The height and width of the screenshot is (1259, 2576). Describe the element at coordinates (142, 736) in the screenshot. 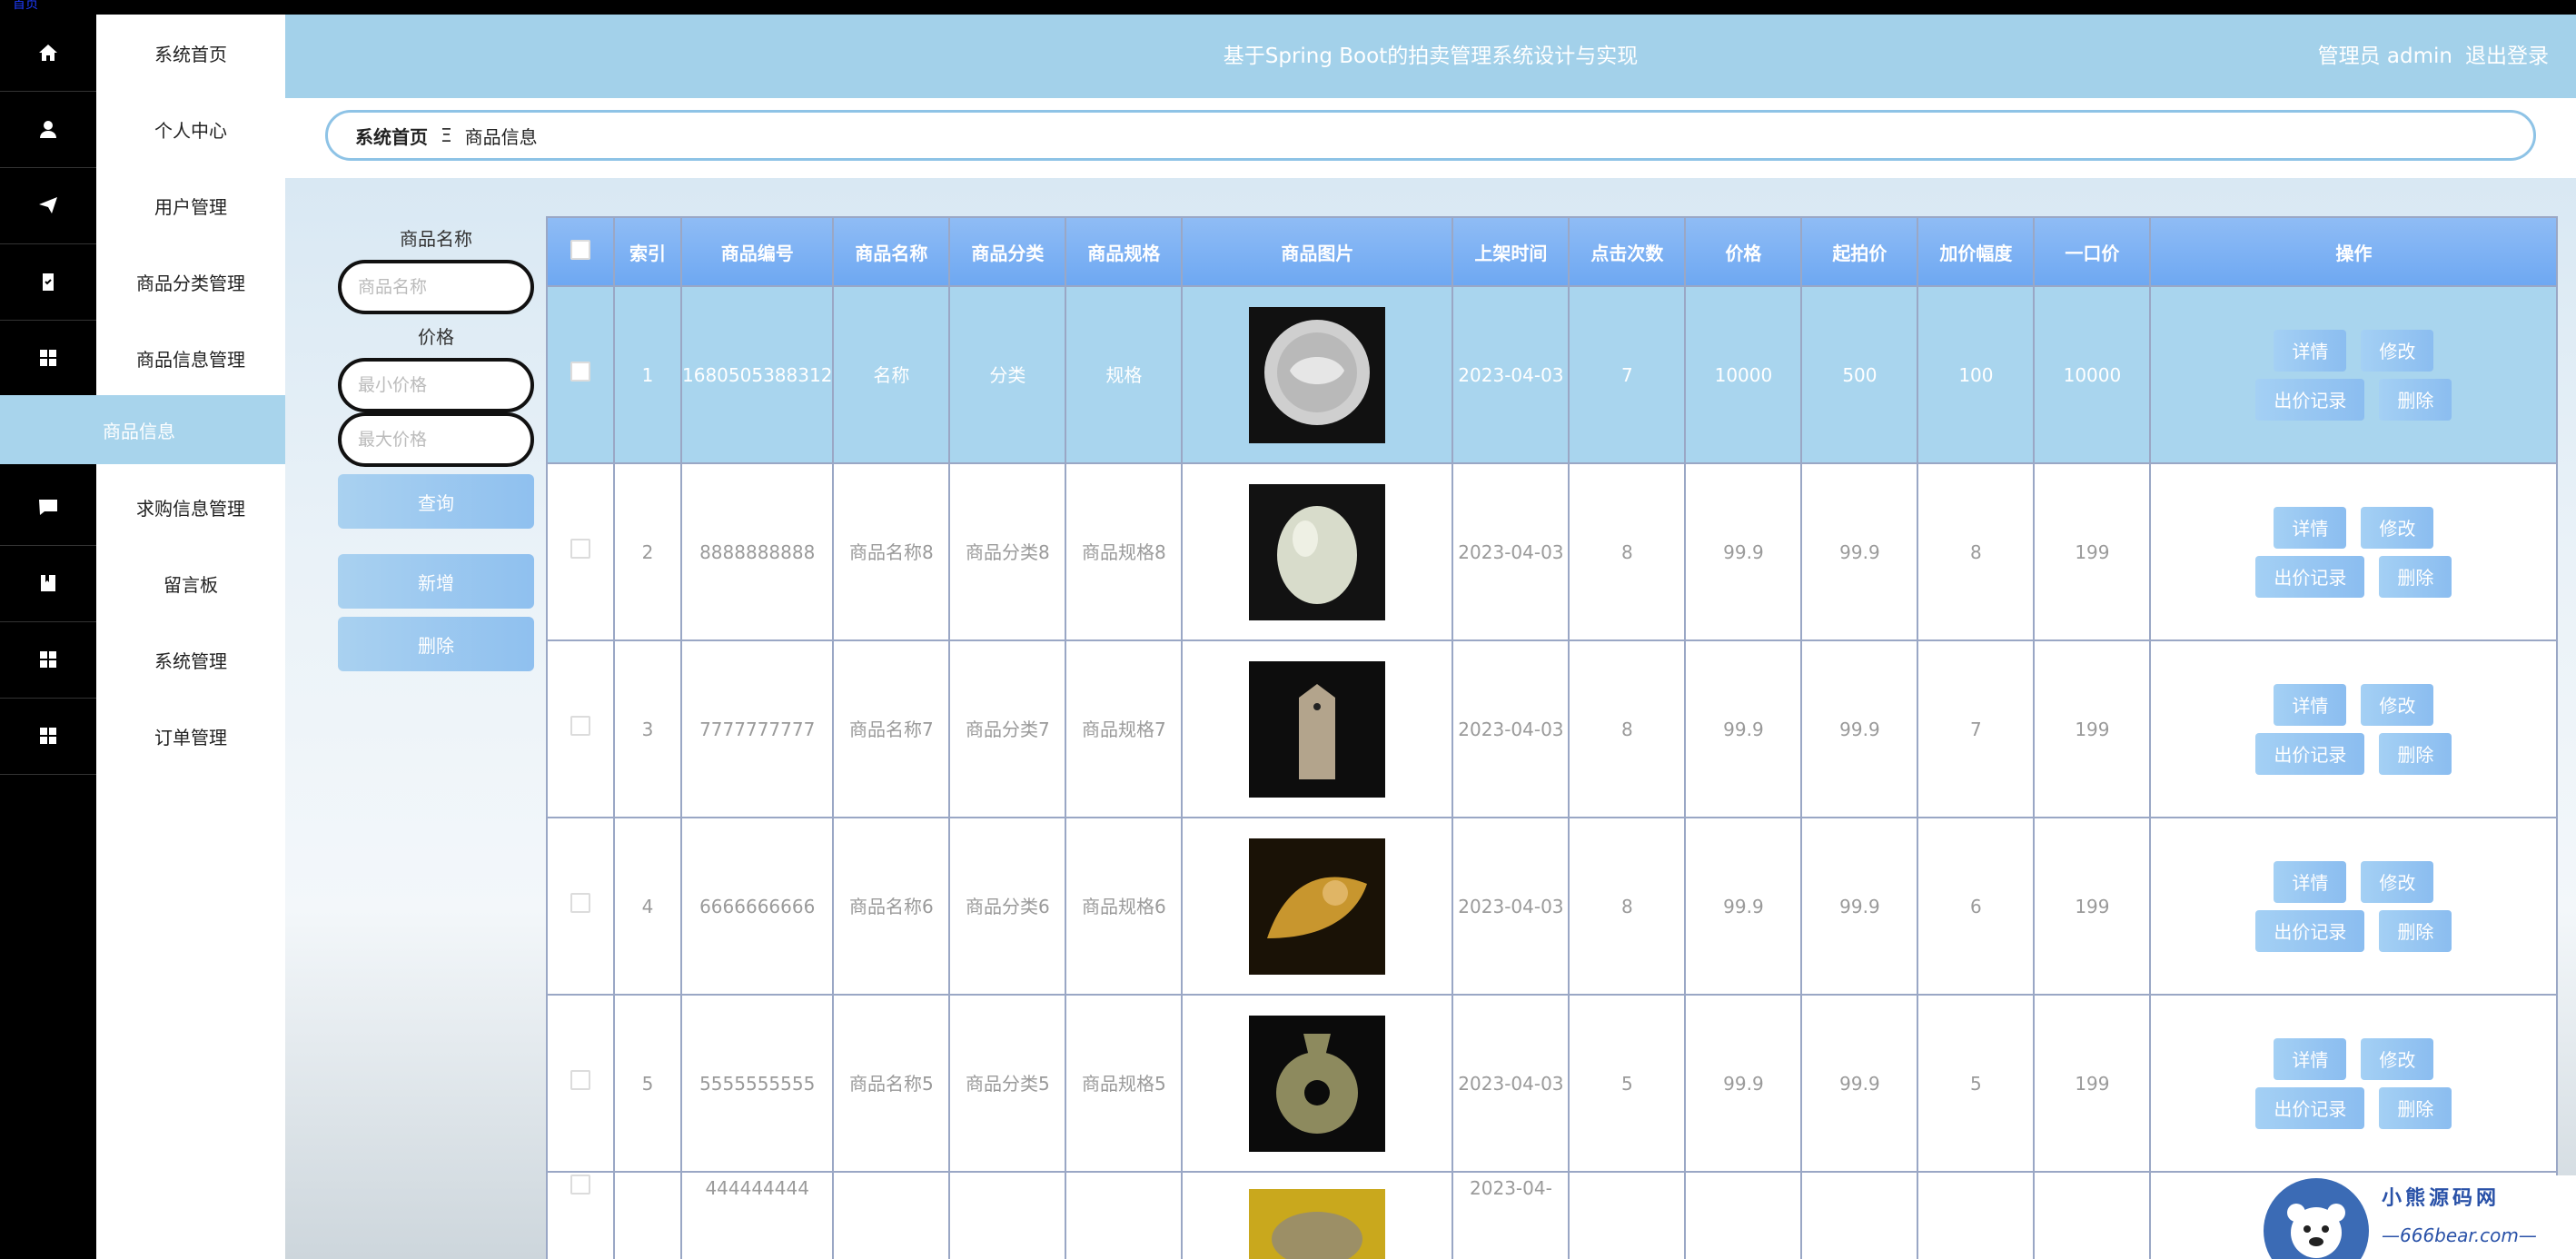

I see `sidebar-item: 订单管理` at that location.